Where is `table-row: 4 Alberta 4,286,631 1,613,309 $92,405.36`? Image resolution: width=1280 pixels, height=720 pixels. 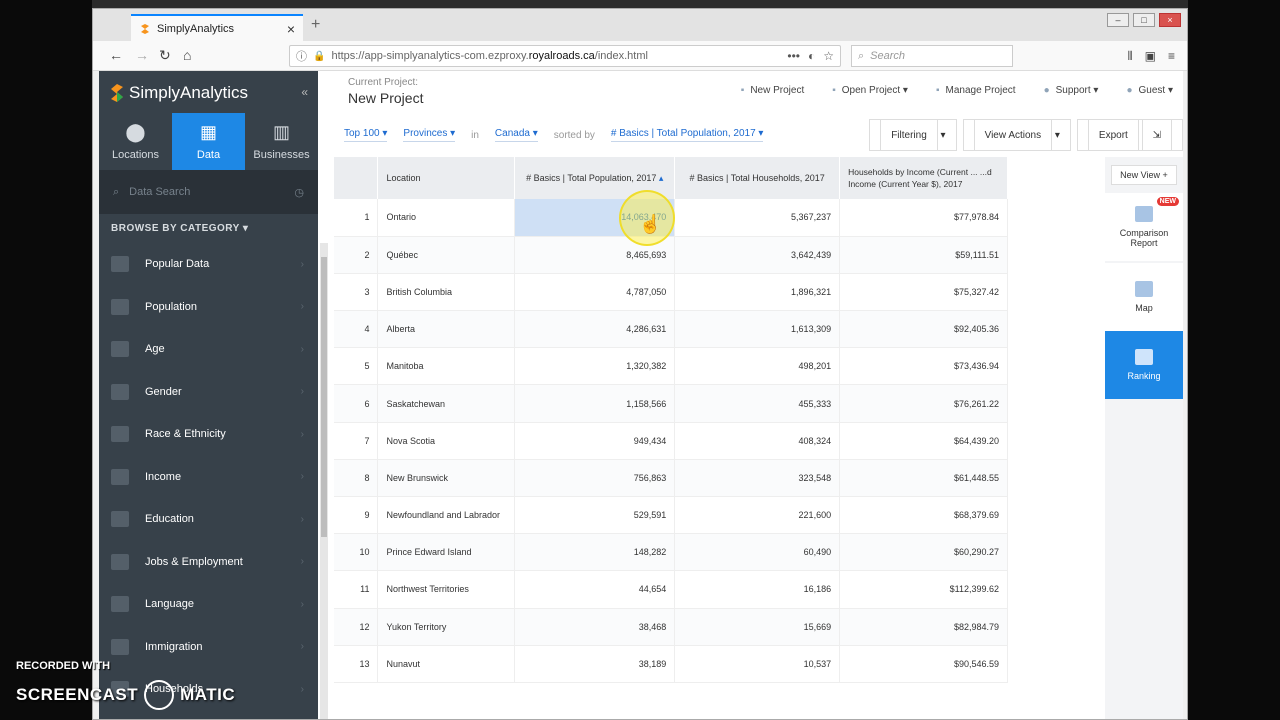 table-row: 4 Alberta 4,286,631 1,613,309 $92,405.36 is located at coordinates (671, 329).